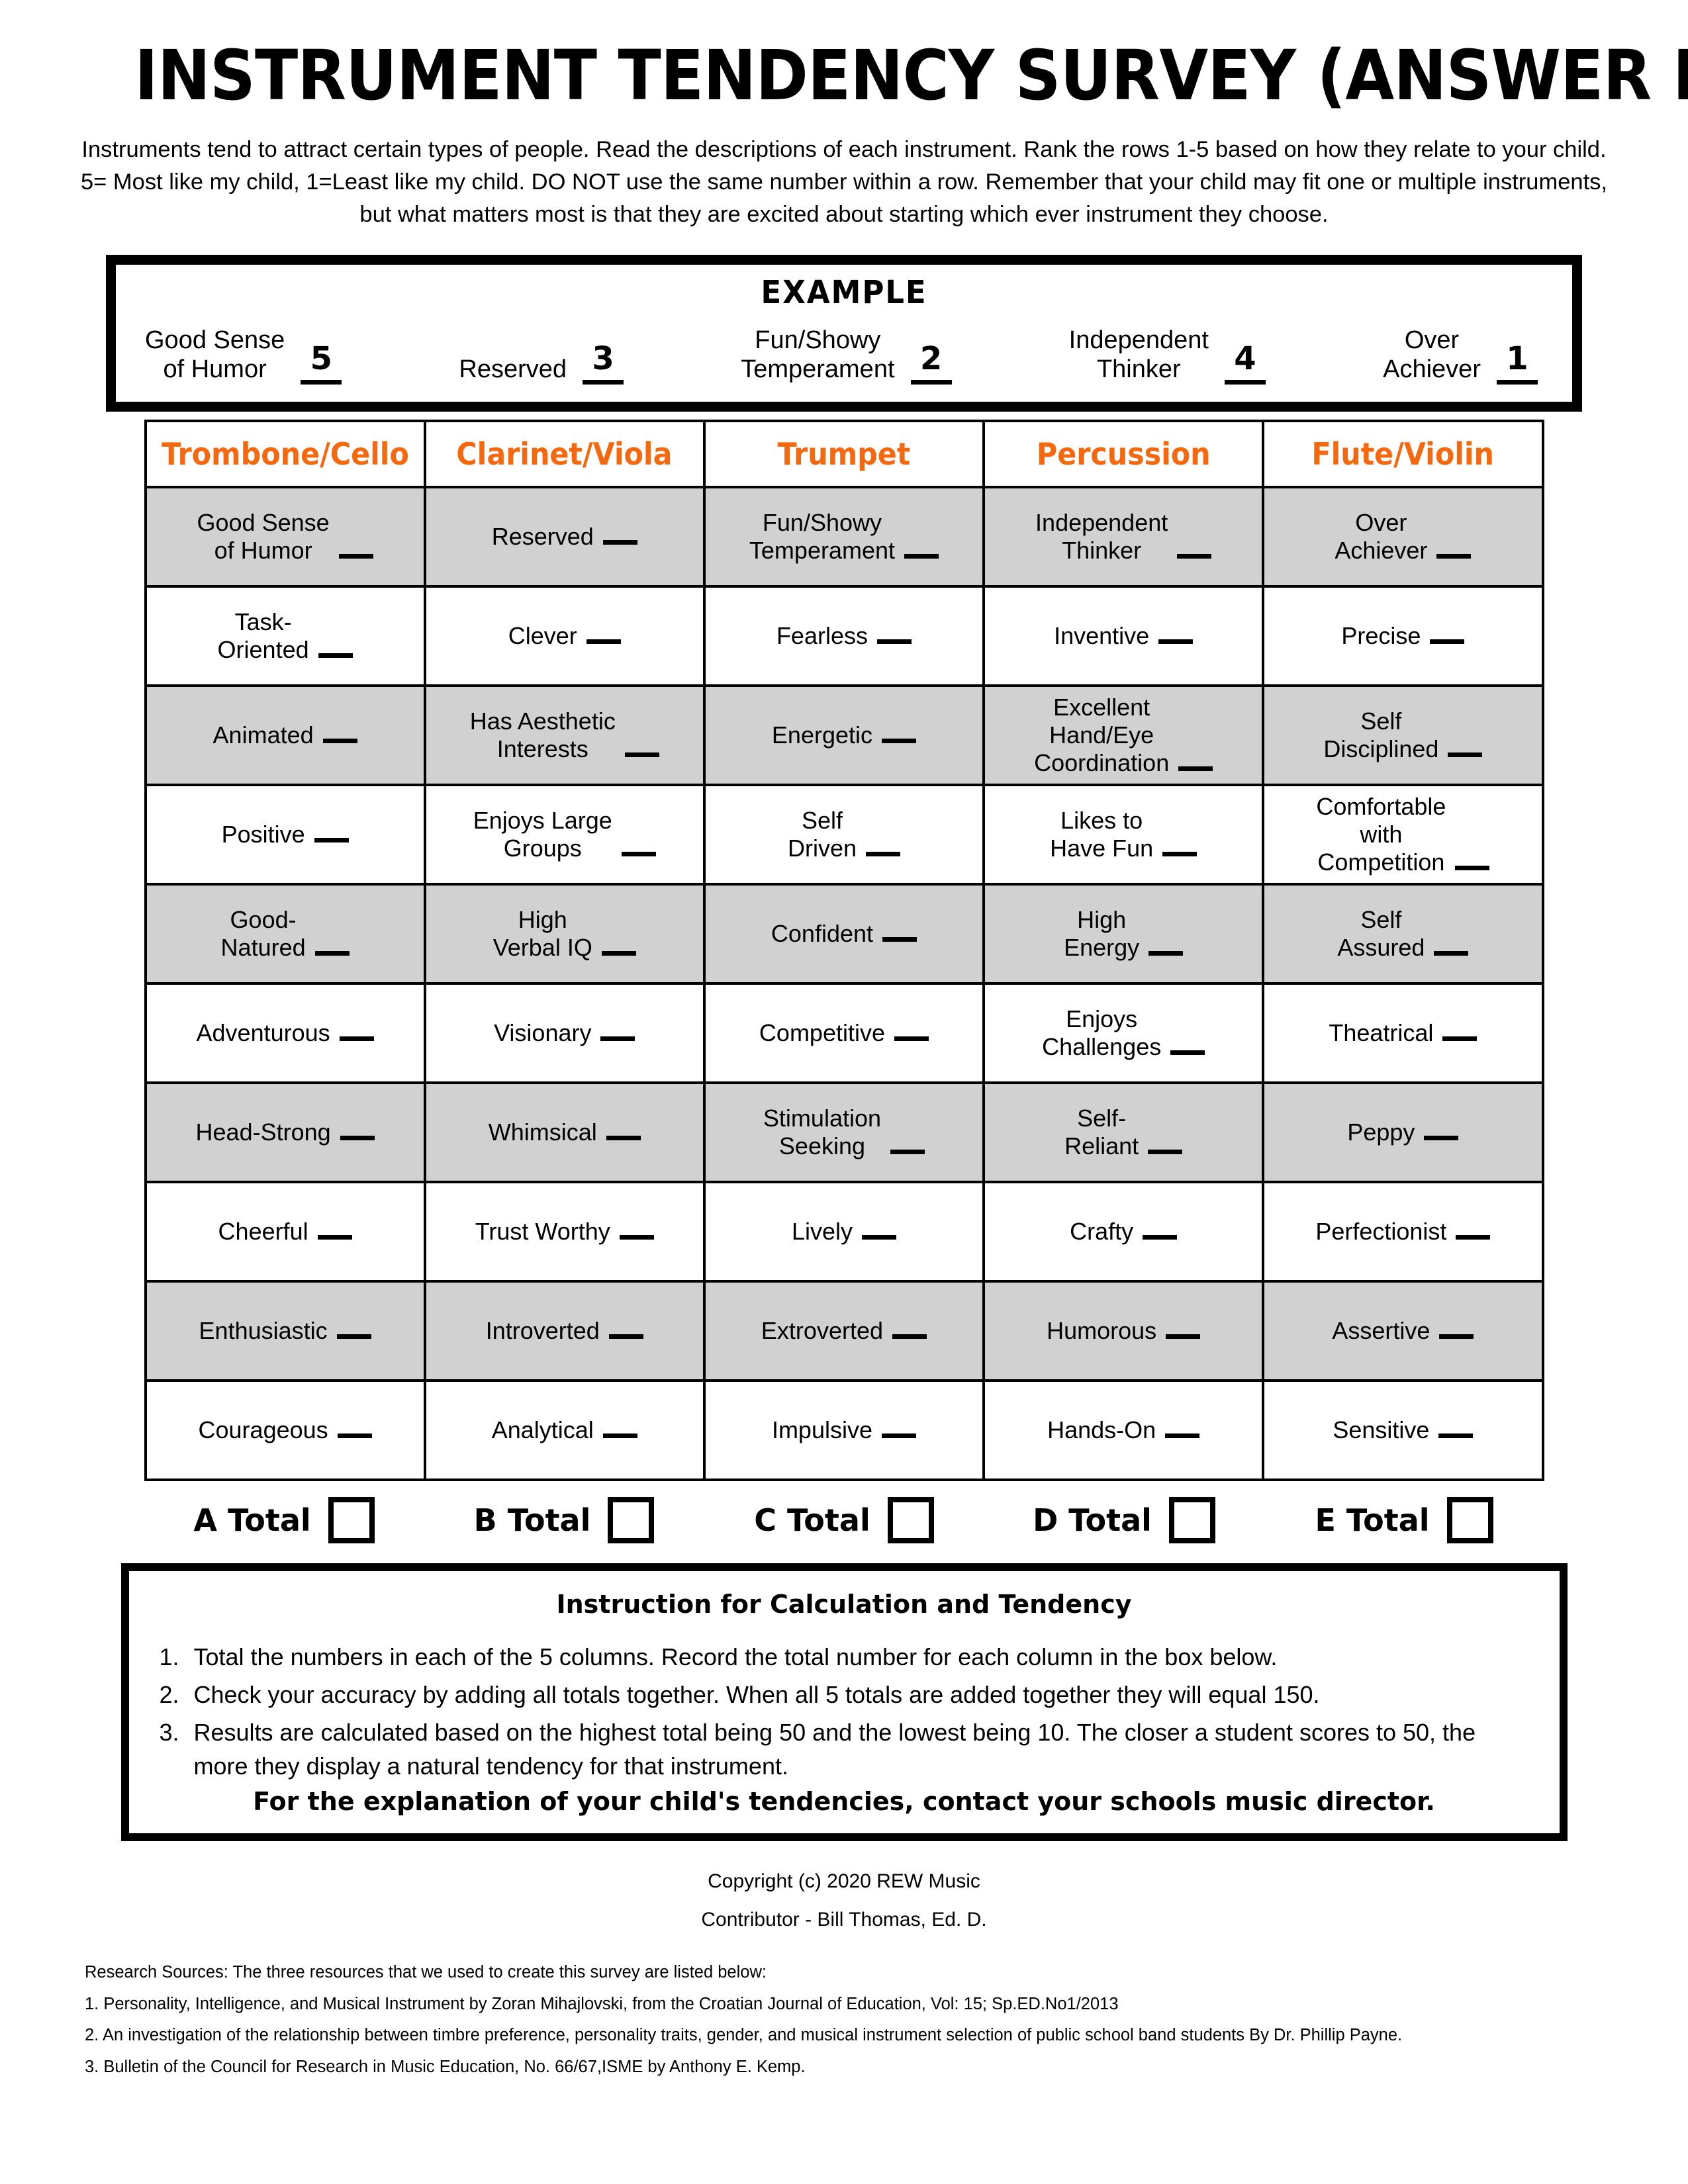  I want to click on survey-cell-content: Precise, so click(1402, 636).